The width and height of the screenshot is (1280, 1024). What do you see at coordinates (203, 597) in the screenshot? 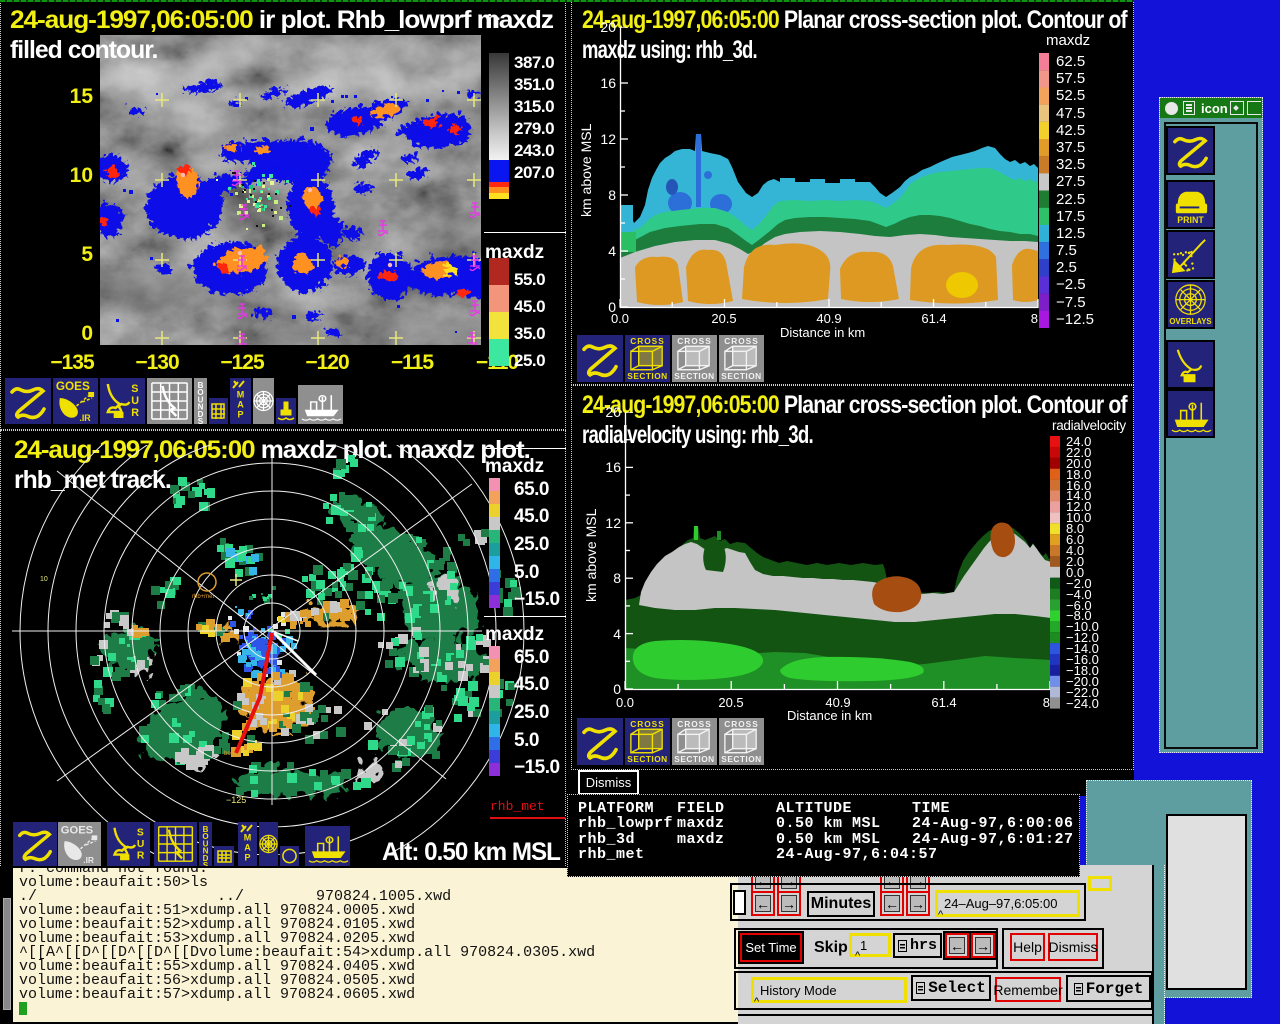
I see `svg-text: rhb+met` at bounding box center [203, 597].